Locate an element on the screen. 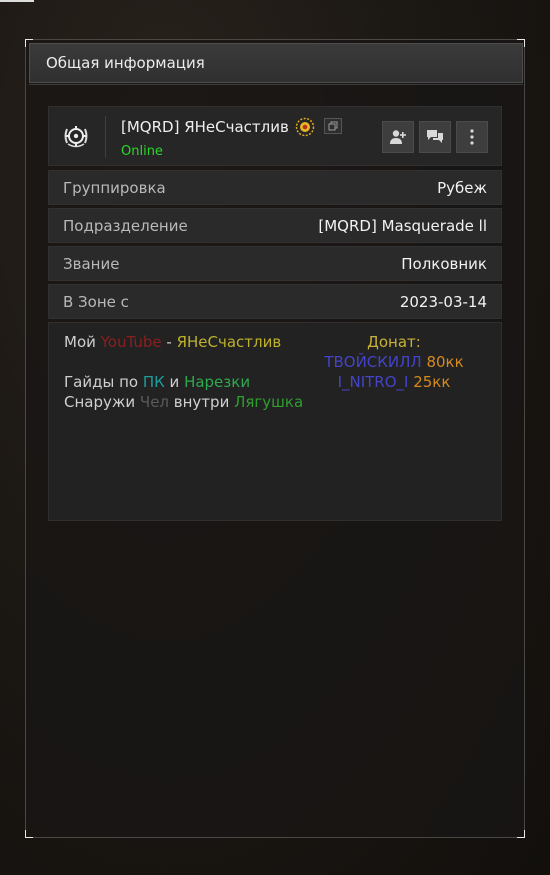  online-status: Online is located at coordinates (142, 151).